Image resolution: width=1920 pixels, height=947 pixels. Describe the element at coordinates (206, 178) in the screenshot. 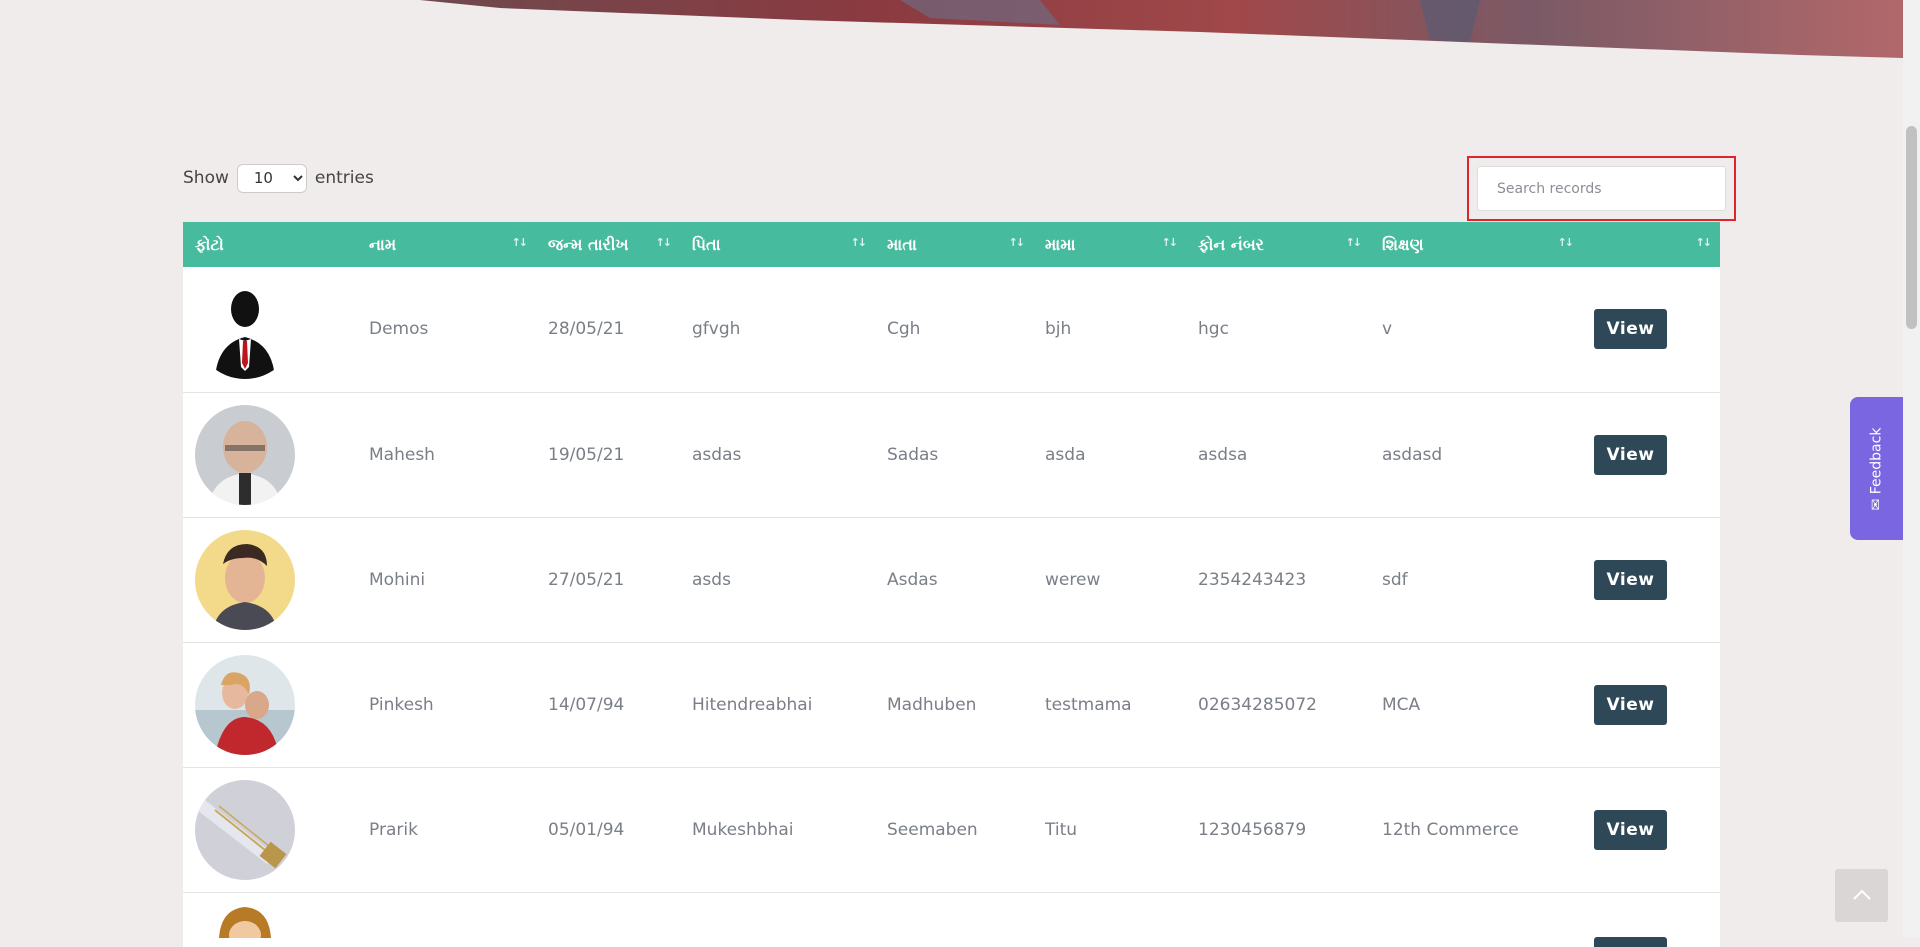

I see `show-label: Show` at that location.